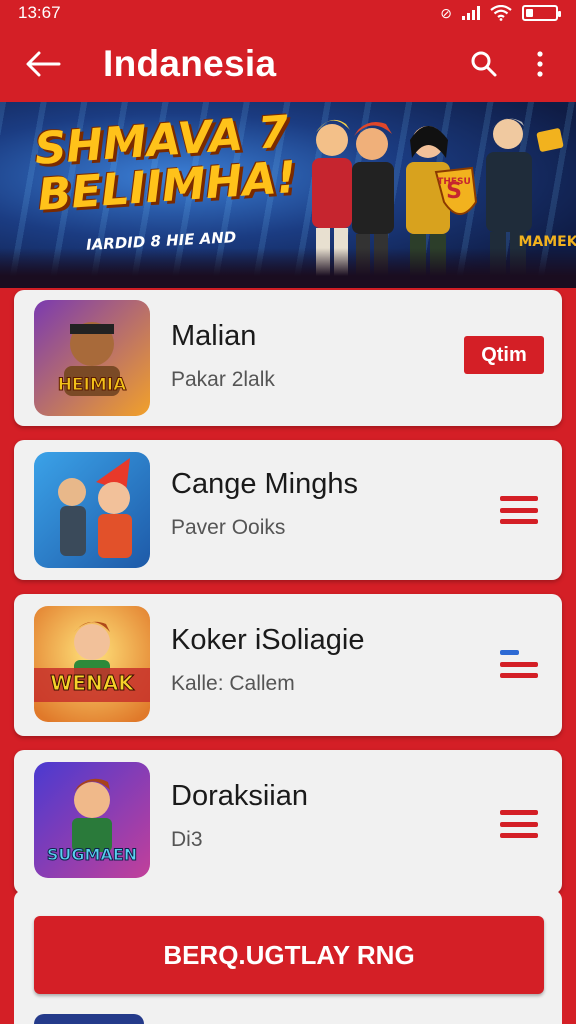 Image resolution: width=576 pixels, height=1024 pixels. Describe the element at coordinates (92, 854) in the screenshot. I see `svg-text: SUGMAEN` at that location.